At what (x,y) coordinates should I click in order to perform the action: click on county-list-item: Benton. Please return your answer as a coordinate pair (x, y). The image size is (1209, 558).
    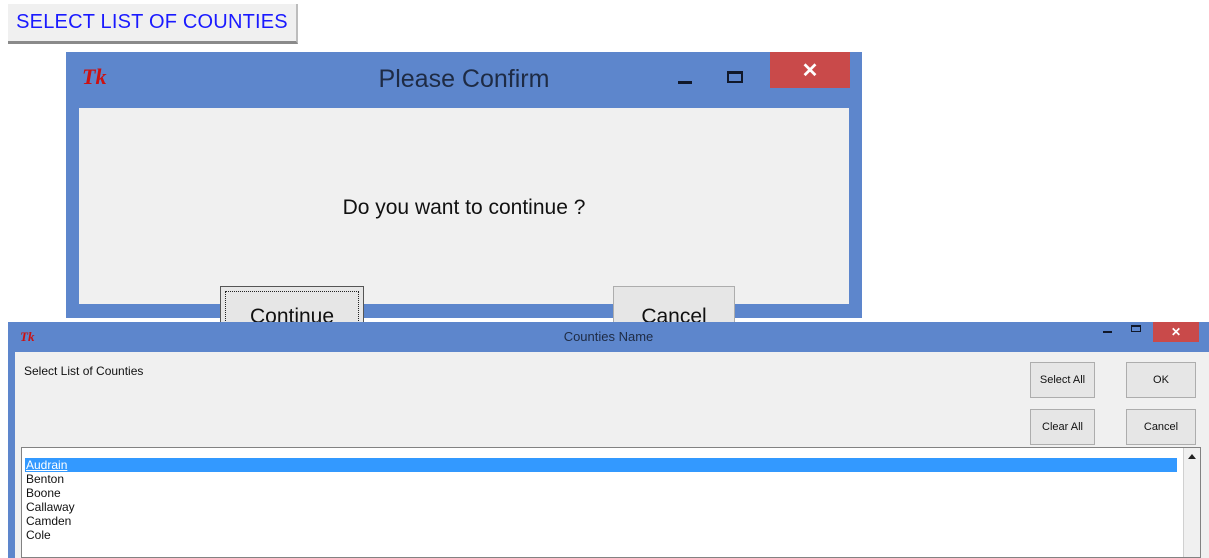
    Looking at the image, I should click on (601, 479).